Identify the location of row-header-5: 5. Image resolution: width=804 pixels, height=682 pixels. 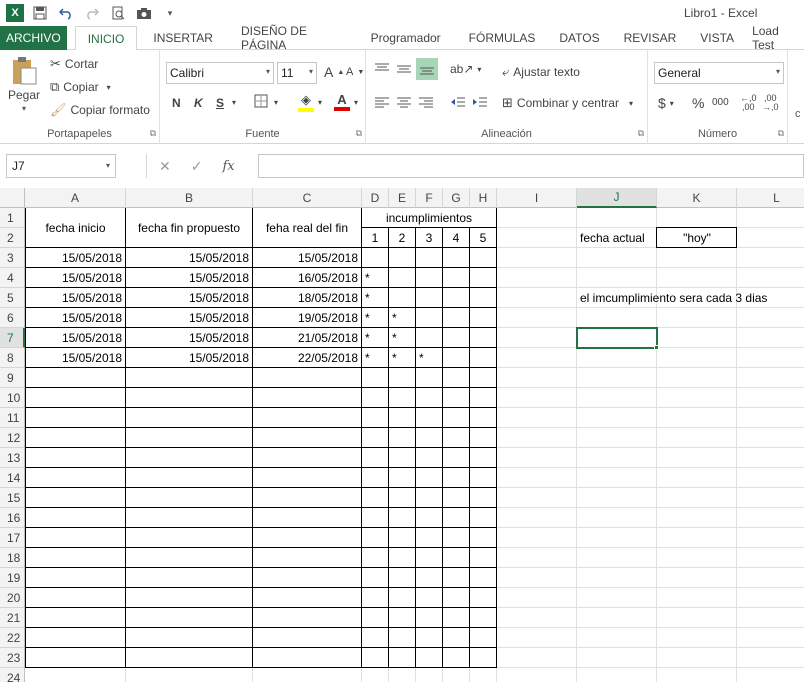
(12, 298).